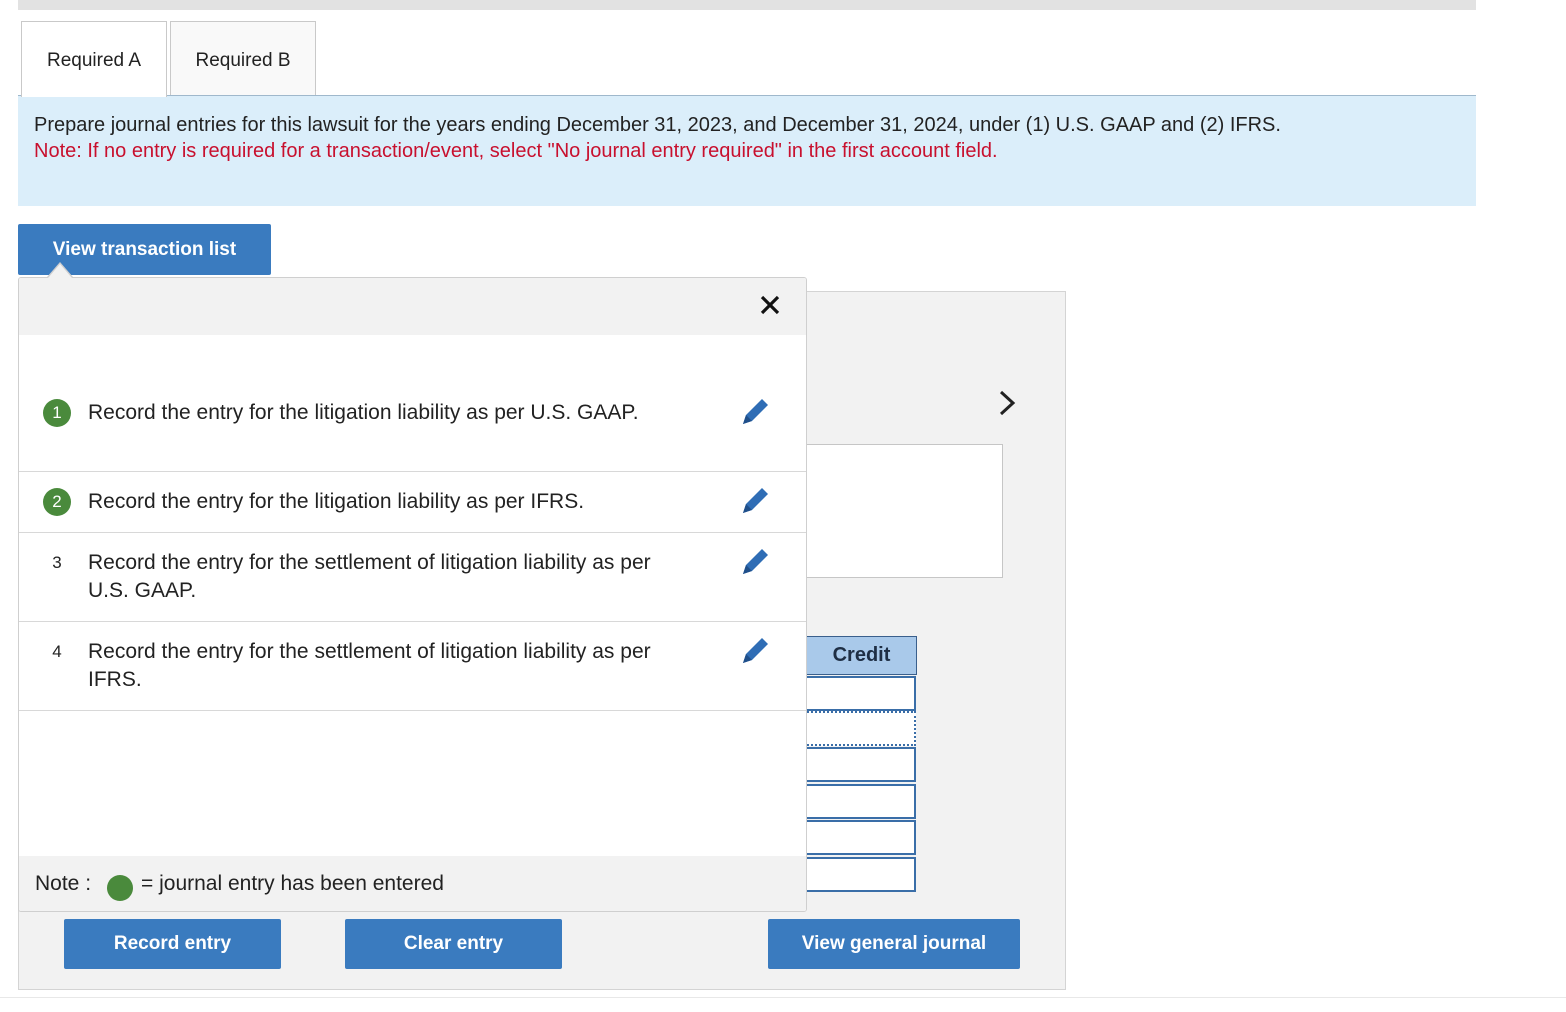 The image size is (1566, 1012). What do you see at coordinates (120, 888) in the screenshot?
I see `entered-indicator-icon` at bounding box center [120, 888].